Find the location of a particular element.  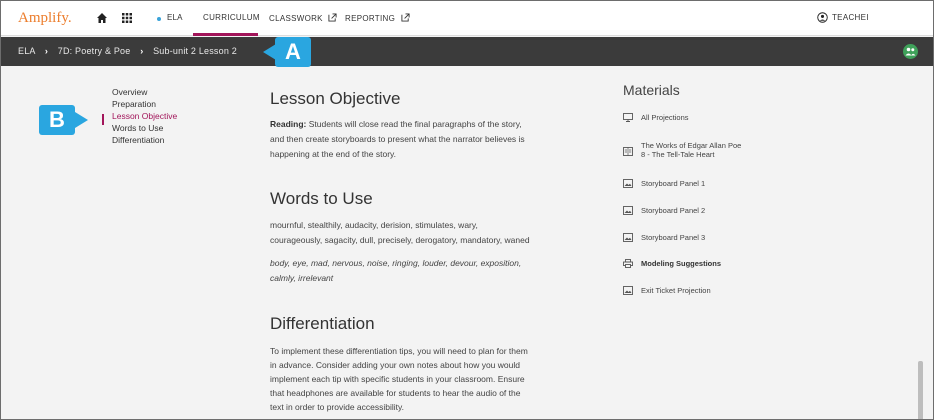

material-label-line: The Works of Edgar Allan Poe is located at coordinates (691, 145).